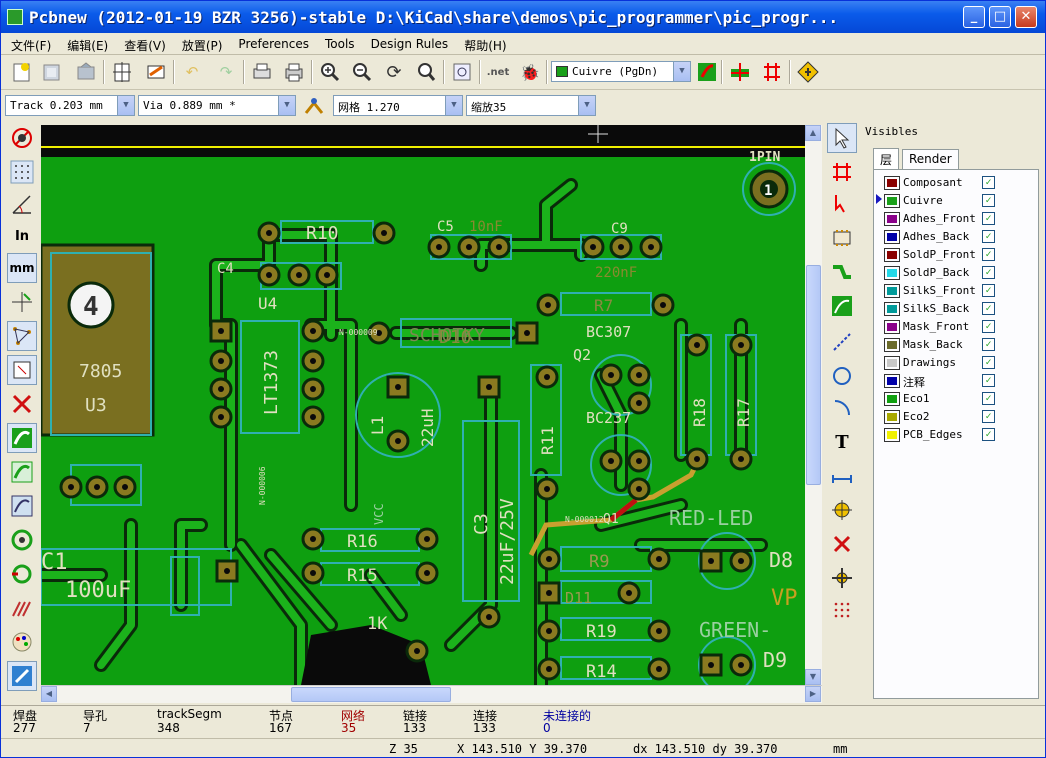 The width and height of the screenshot is (1046, 758). Describe the element at coordinates (22, 540) in the screenshot. I see `pads-sketch-icon` at that location.